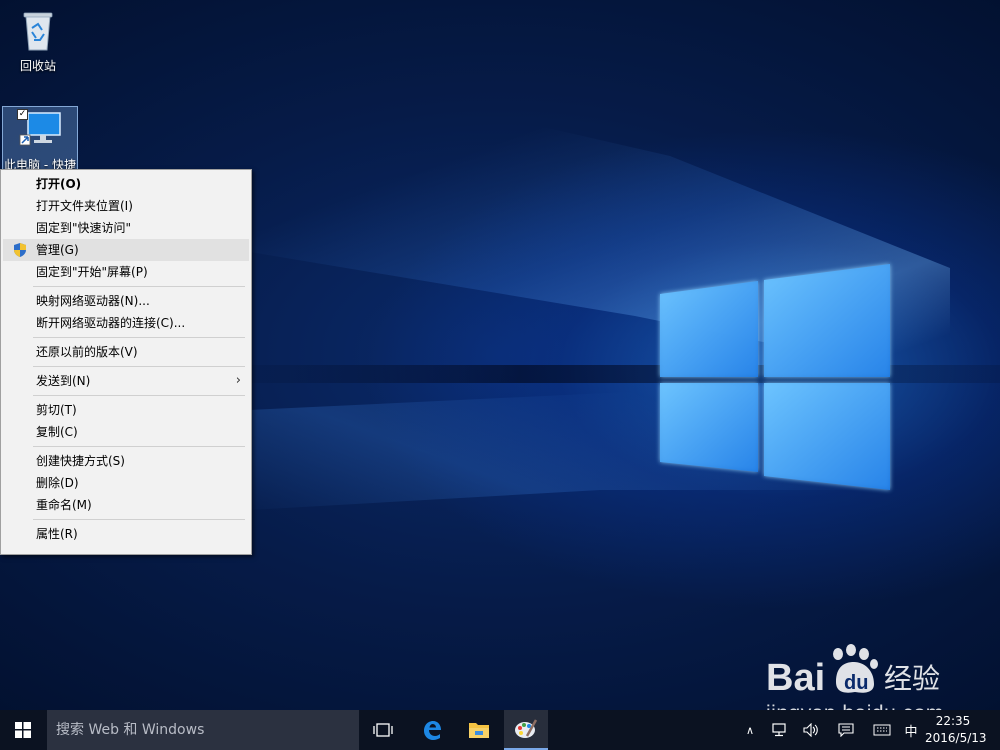 The image size is (1000, 750). Describe the element at coordinates (40, 140) in the screenshot. I see `desktop-icon-this-pc-shortcut: ✓ 此电脑 - 快捷` at that location.